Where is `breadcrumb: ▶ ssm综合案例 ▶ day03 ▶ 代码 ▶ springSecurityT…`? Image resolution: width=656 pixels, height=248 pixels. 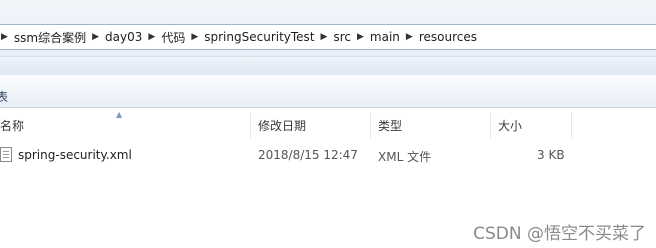 breadcrumb: ▶ ssm综合案例 ▶ day03 ▶ 代码 ▶ springSecurityT… is located at coordinates (328, 37).